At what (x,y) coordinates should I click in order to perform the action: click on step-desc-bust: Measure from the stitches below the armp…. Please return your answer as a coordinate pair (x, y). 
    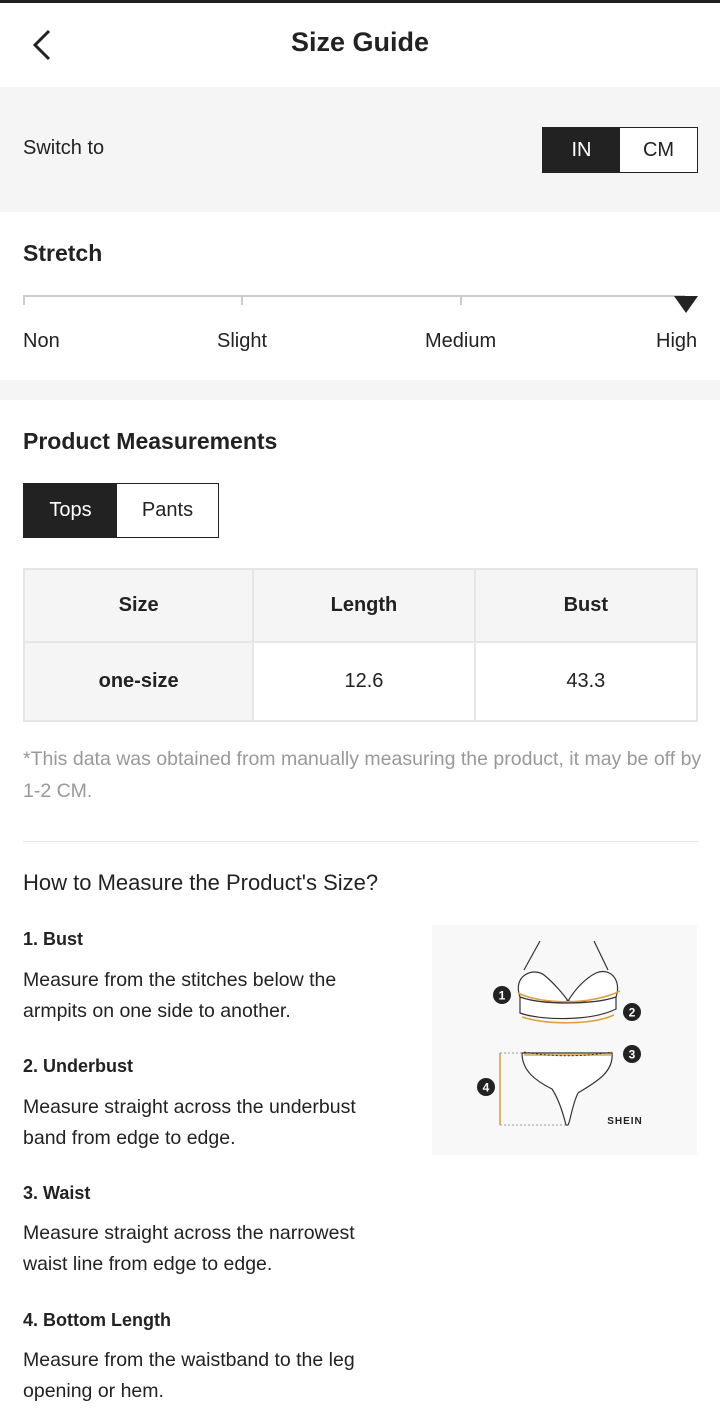
    Looking at the image, I should click on (180, 995).